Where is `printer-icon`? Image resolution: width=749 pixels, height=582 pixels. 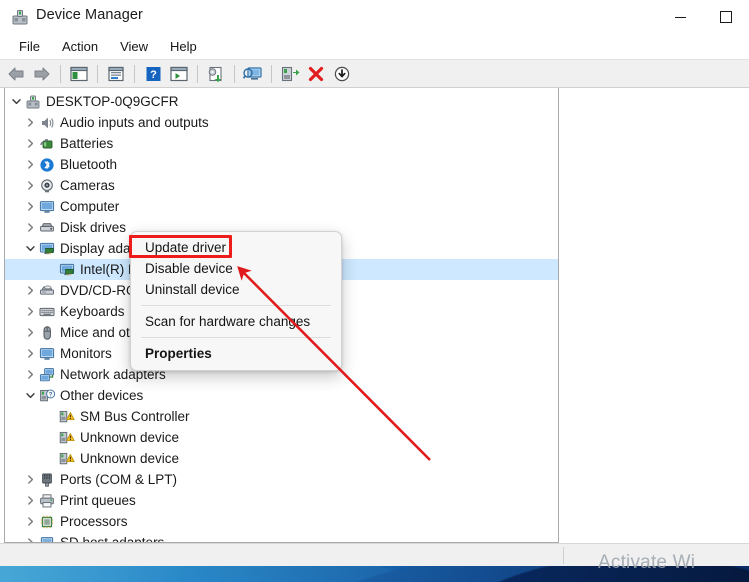
printer-icon is located at coordinates (47, 501).